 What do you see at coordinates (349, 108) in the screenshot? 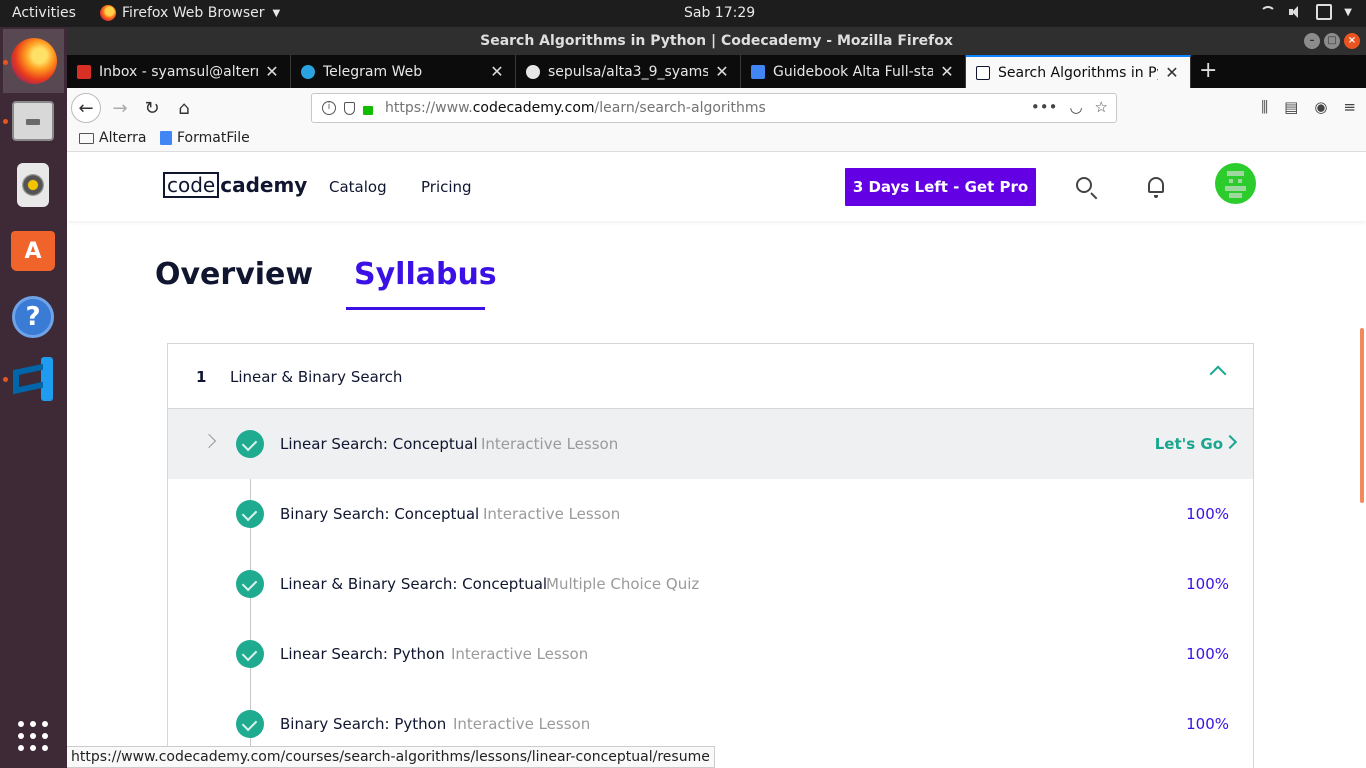
I see `tracking-protection-icon` at bounding box center [349, 108].